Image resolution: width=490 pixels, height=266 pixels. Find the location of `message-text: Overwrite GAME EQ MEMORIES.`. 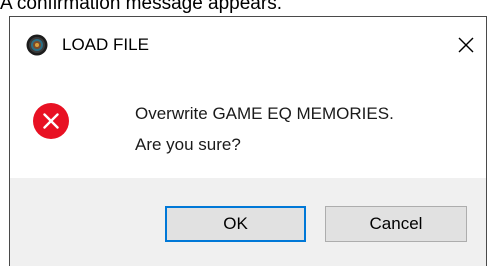

message-text: Overwrite GAME EQ MEMORIES. is located at coordinates (264, 113).